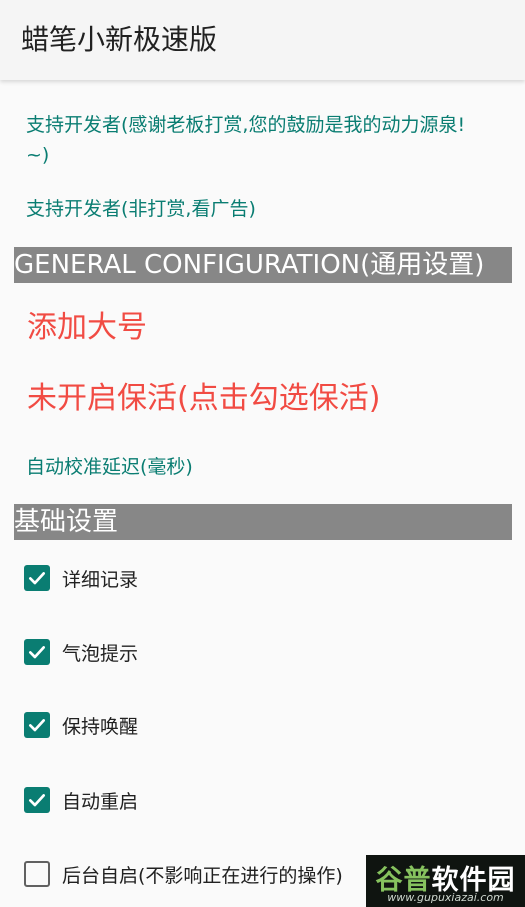 The width and height of the screenshot is (525, 907). I want to click on keep-alive-toggle: 未开启保活(点击勾选保活), so click(203, 395).